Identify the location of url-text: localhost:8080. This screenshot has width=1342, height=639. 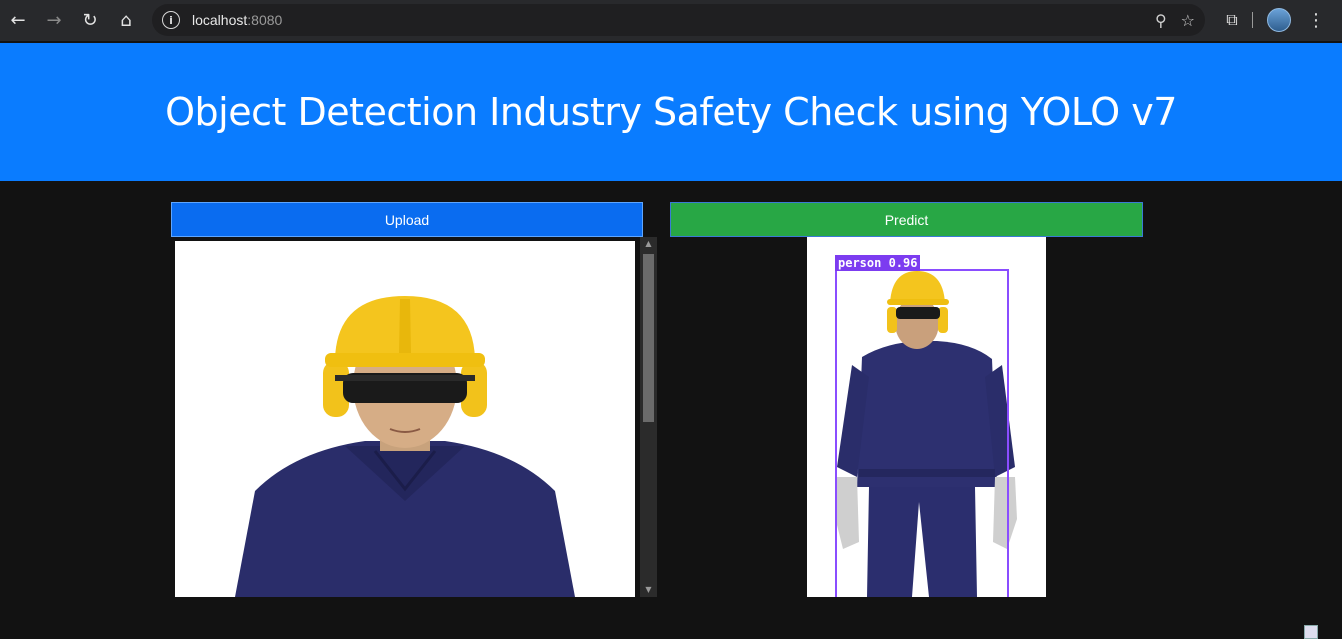
(237, 20).